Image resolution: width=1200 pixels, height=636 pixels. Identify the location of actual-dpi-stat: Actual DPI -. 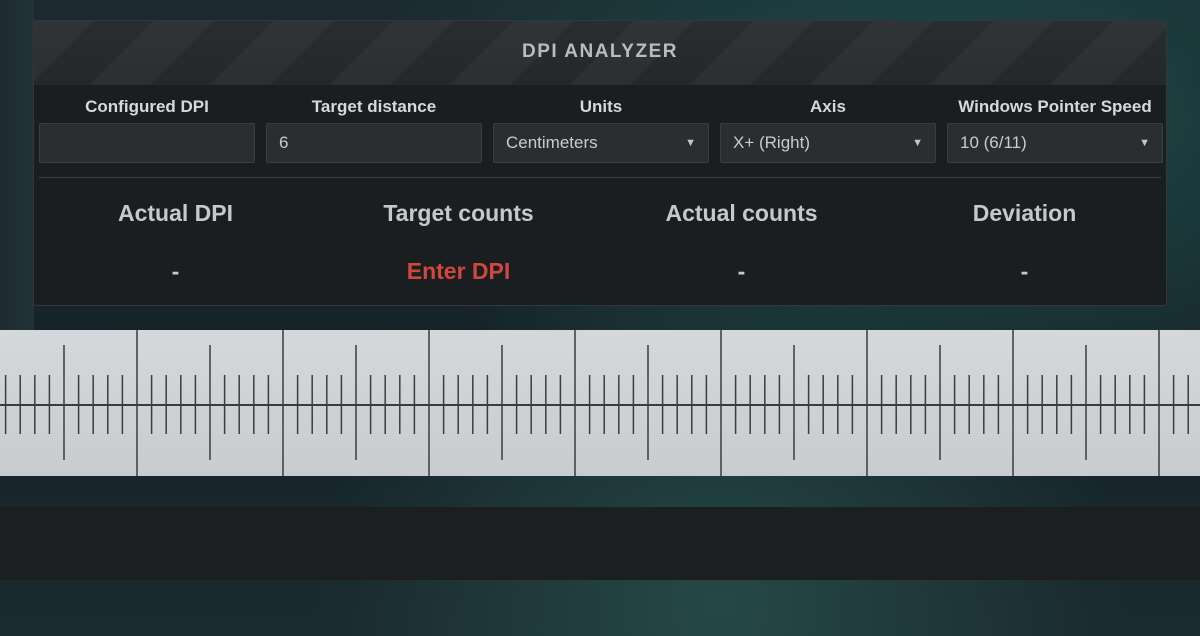
(175, 242).